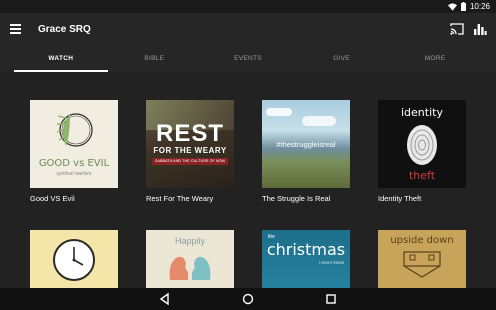 Image resolution: width=496 pixels, height=310 pixels. What do you see at coordinates (74, 174) in the screenshot?
I see `thumbnail-subtext: spiritual warfare` at bounding box center [74, 174].